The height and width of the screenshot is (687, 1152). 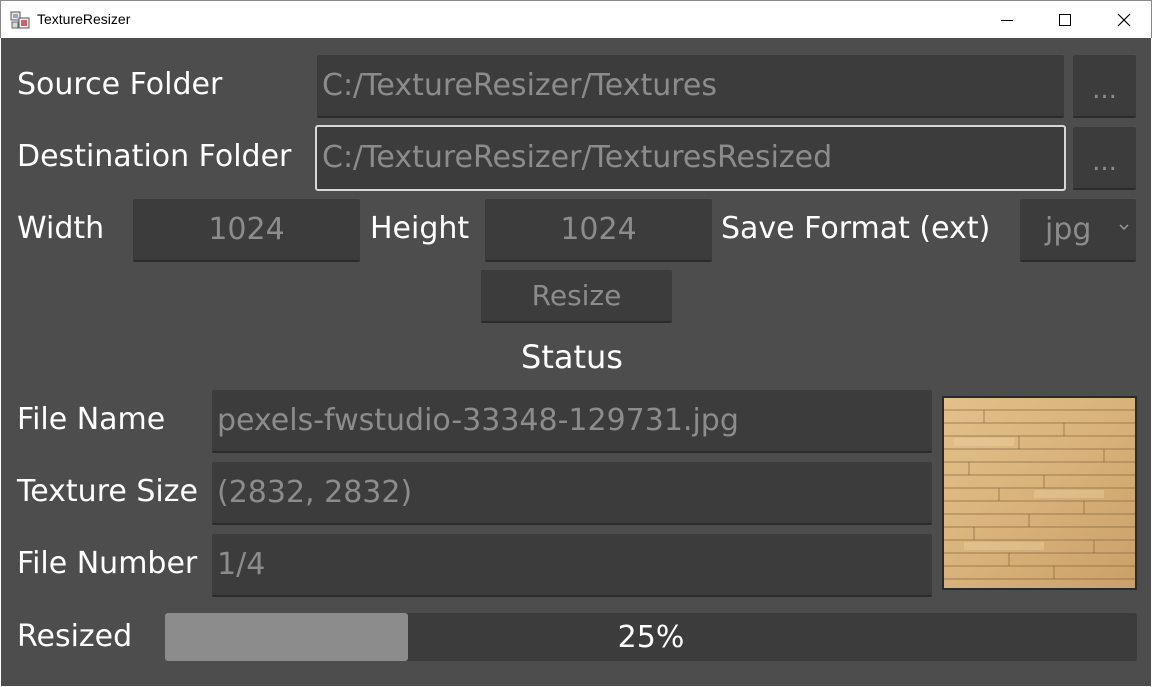 What do you see at coordinates (107, 563) in the screenshot?
I see `file-number-label: File Number` at bounding box center [107, 563].